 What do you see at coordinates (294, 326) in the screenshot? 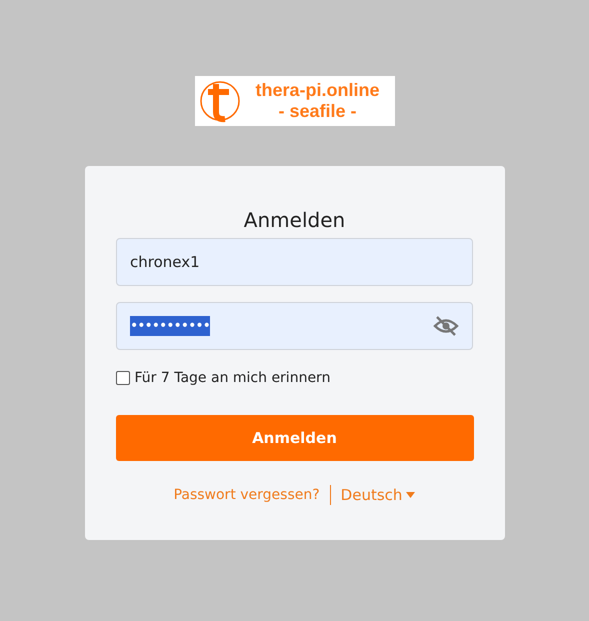
I see `password-field: •••••••••••` at bounding box center [294, 326].